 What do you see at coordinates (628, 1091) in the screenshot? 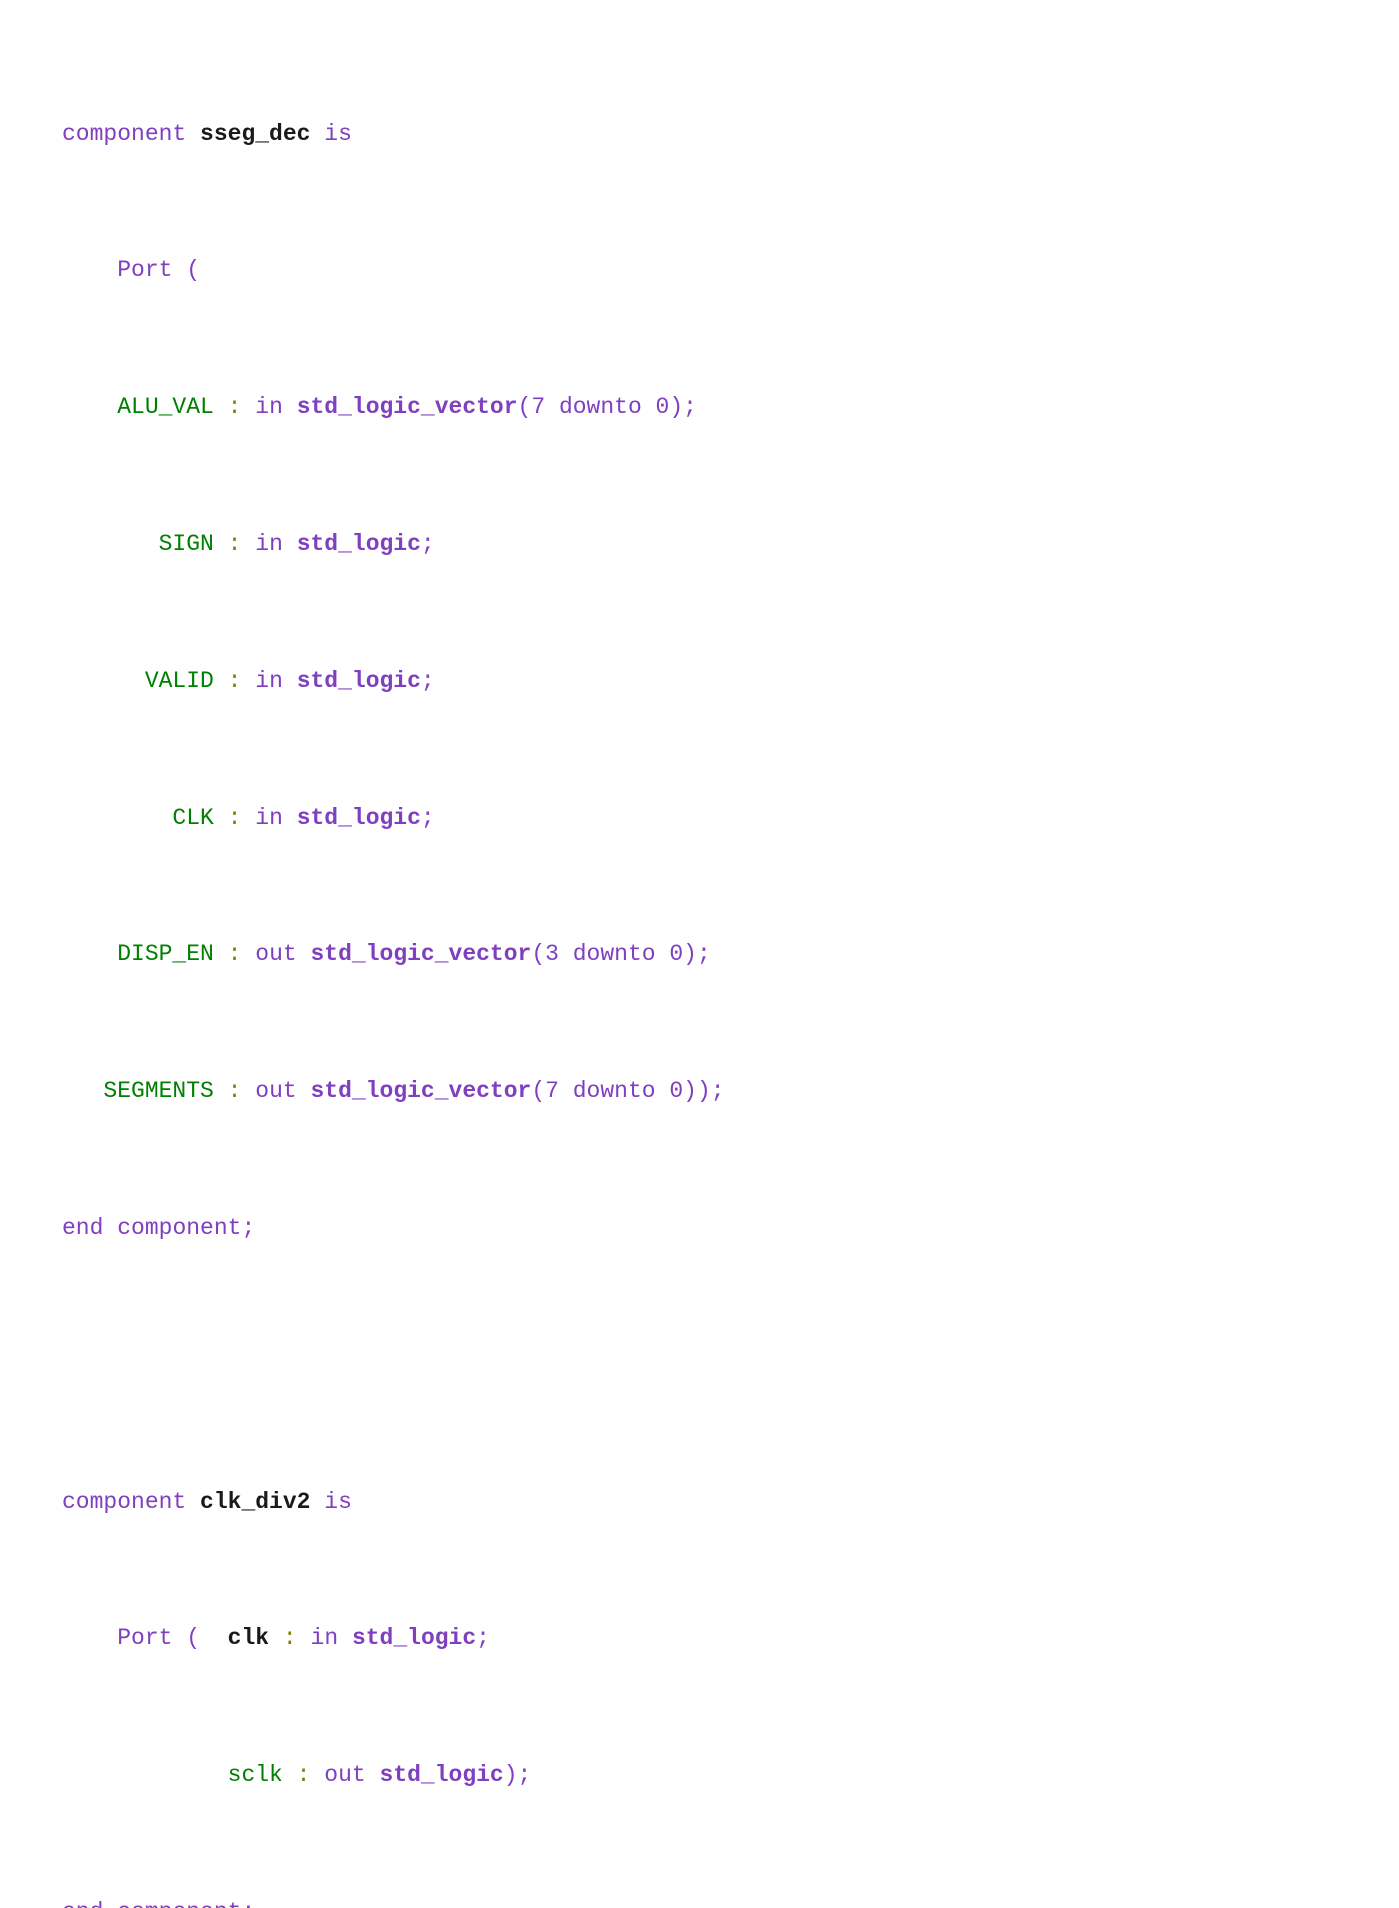
I see `range-and-close: (7 downto 0));` at bounding box center [628, 1091].